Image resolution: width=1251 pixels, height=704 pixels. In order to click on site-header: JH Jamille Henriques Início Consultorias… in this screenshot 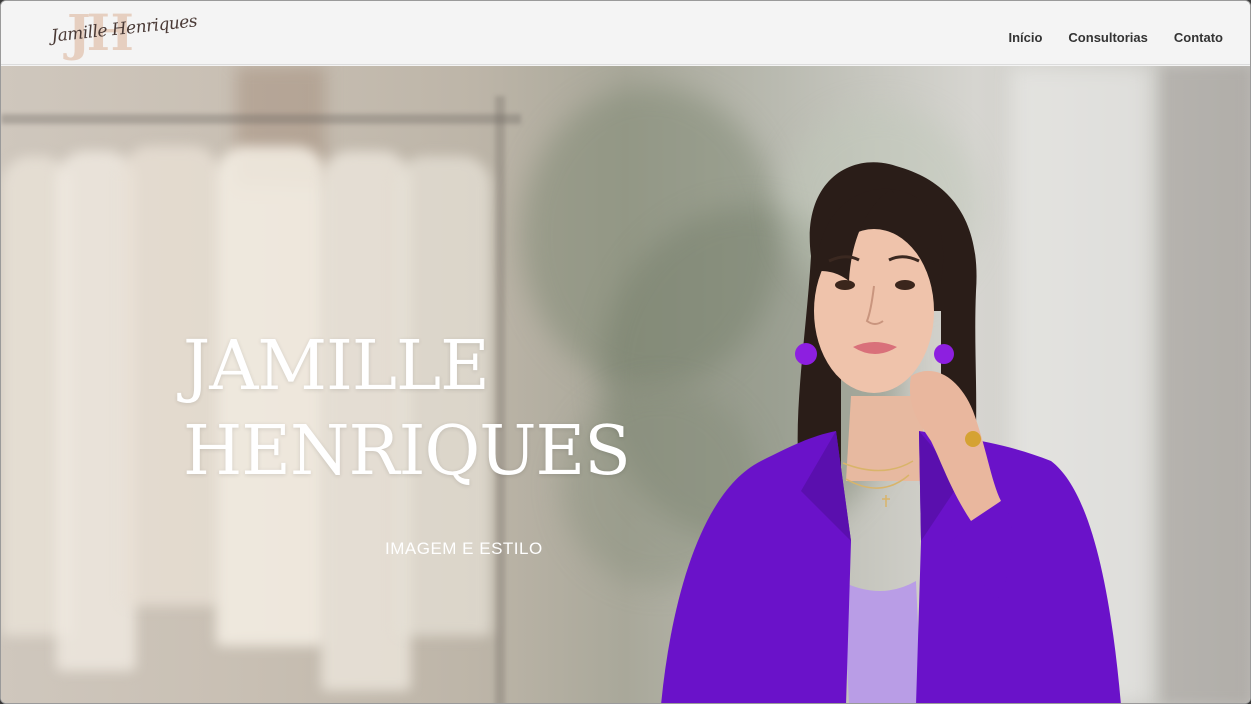, I will do `click(625, 33)`.